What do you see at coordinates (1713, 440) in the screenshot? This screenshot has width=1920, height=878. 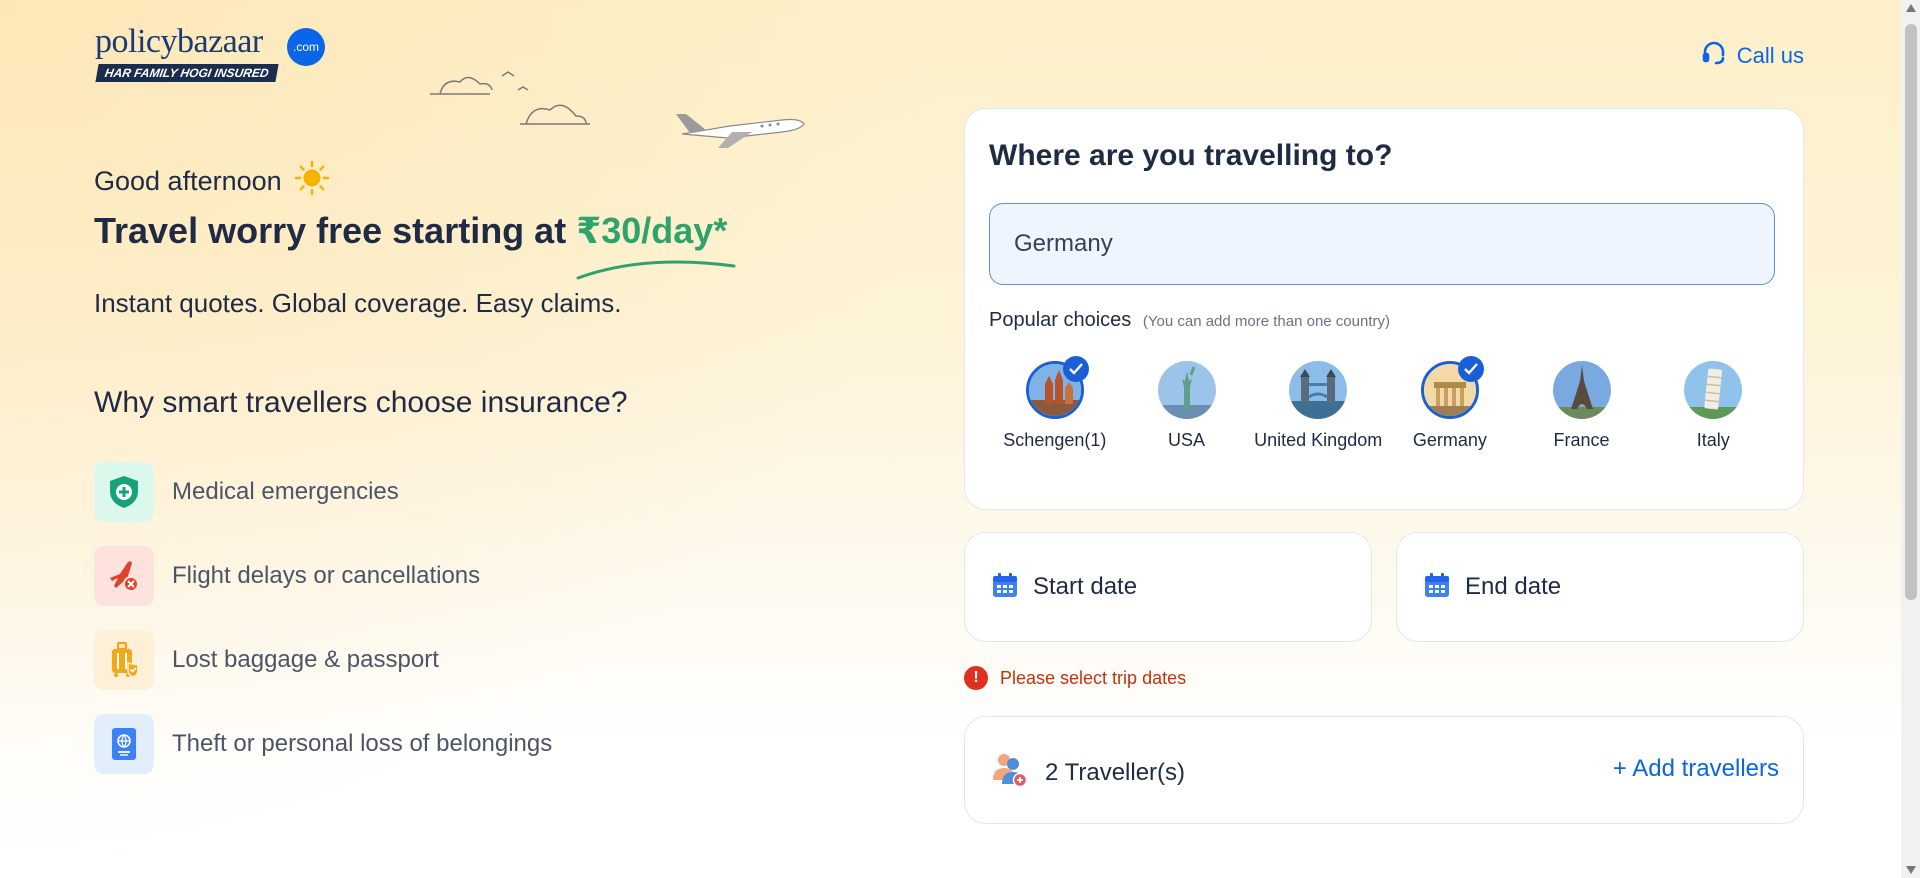 I see `country-label: Italy` at bounding box center [1713, 440].